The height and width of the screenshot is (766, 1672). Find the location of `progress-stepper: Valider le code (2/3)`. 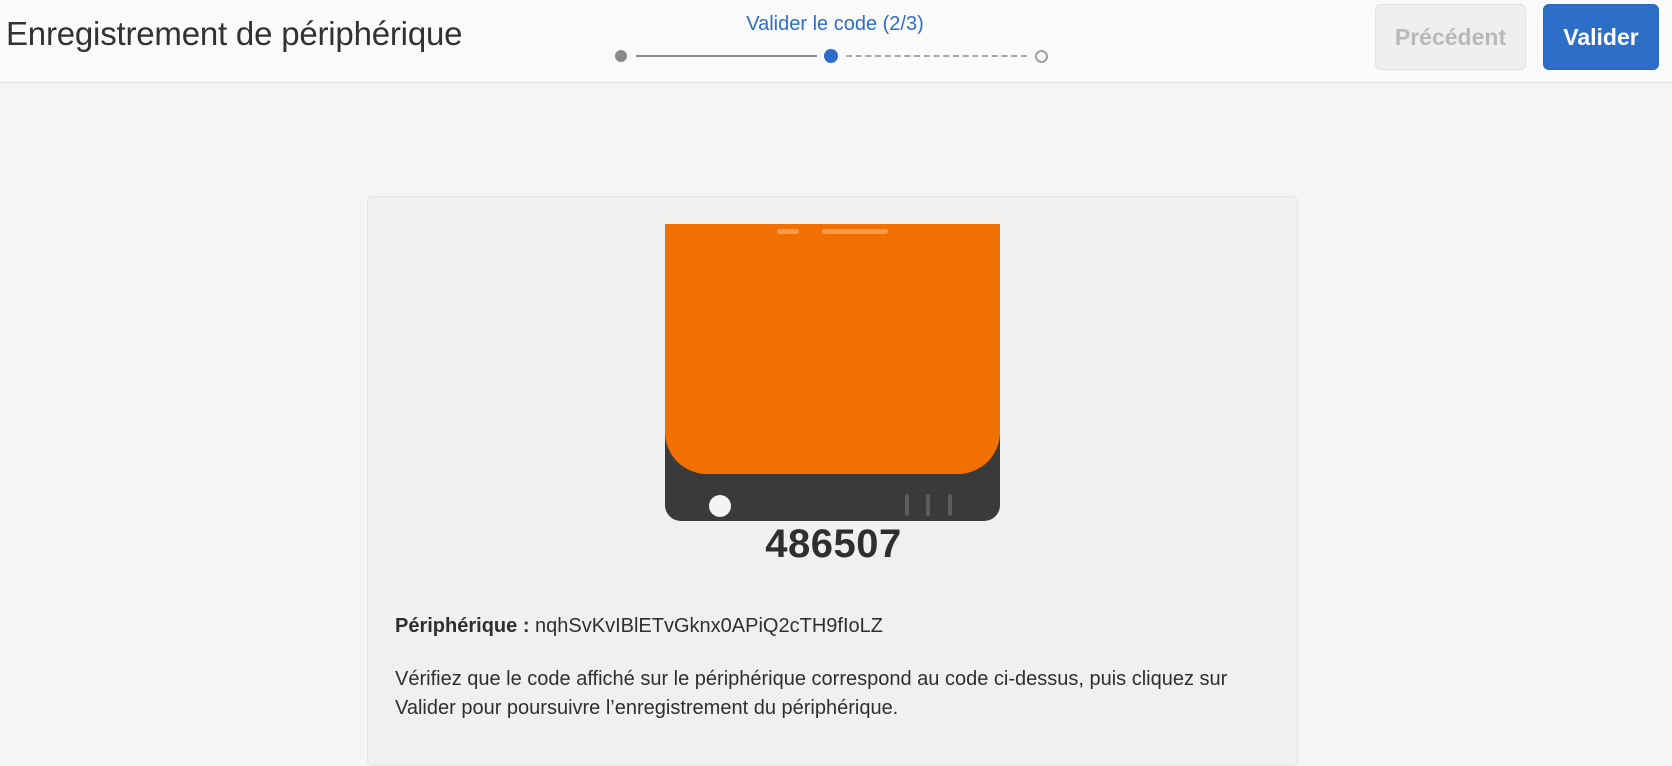

progress-stepper: Valider le code (2/3) is located at coordinates (835, 40).